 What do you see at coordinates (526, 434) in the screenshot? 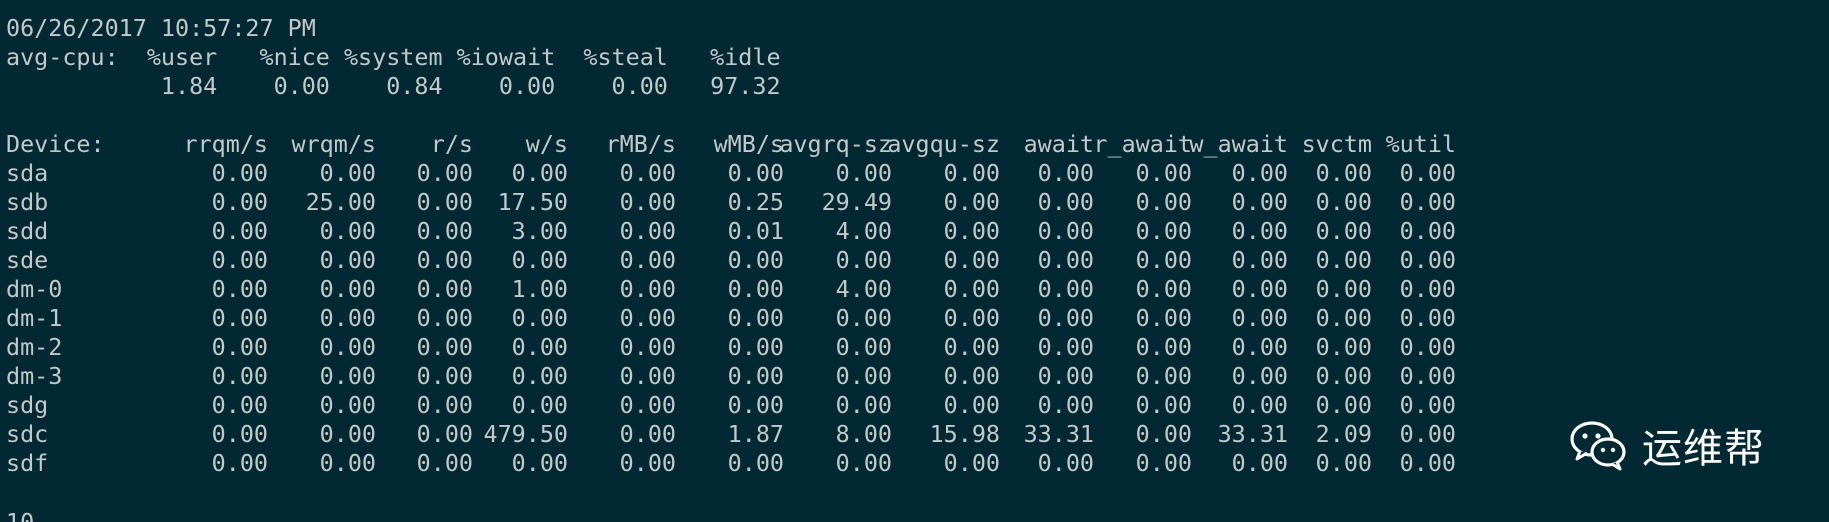
I see `metric-cell-w-per-s: 479.50` at bounding box center [526, 434].